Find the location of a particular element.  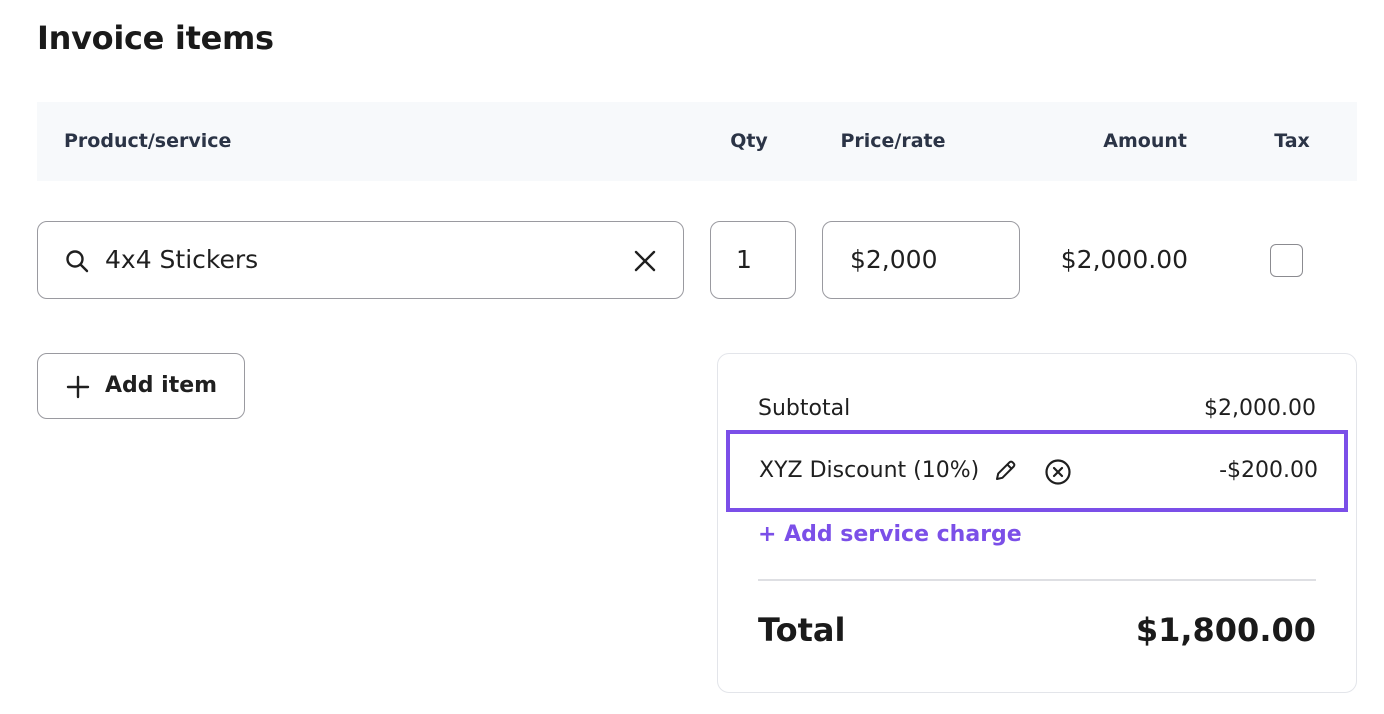

add-item-button: Add item is located at coordinates (141, 386).